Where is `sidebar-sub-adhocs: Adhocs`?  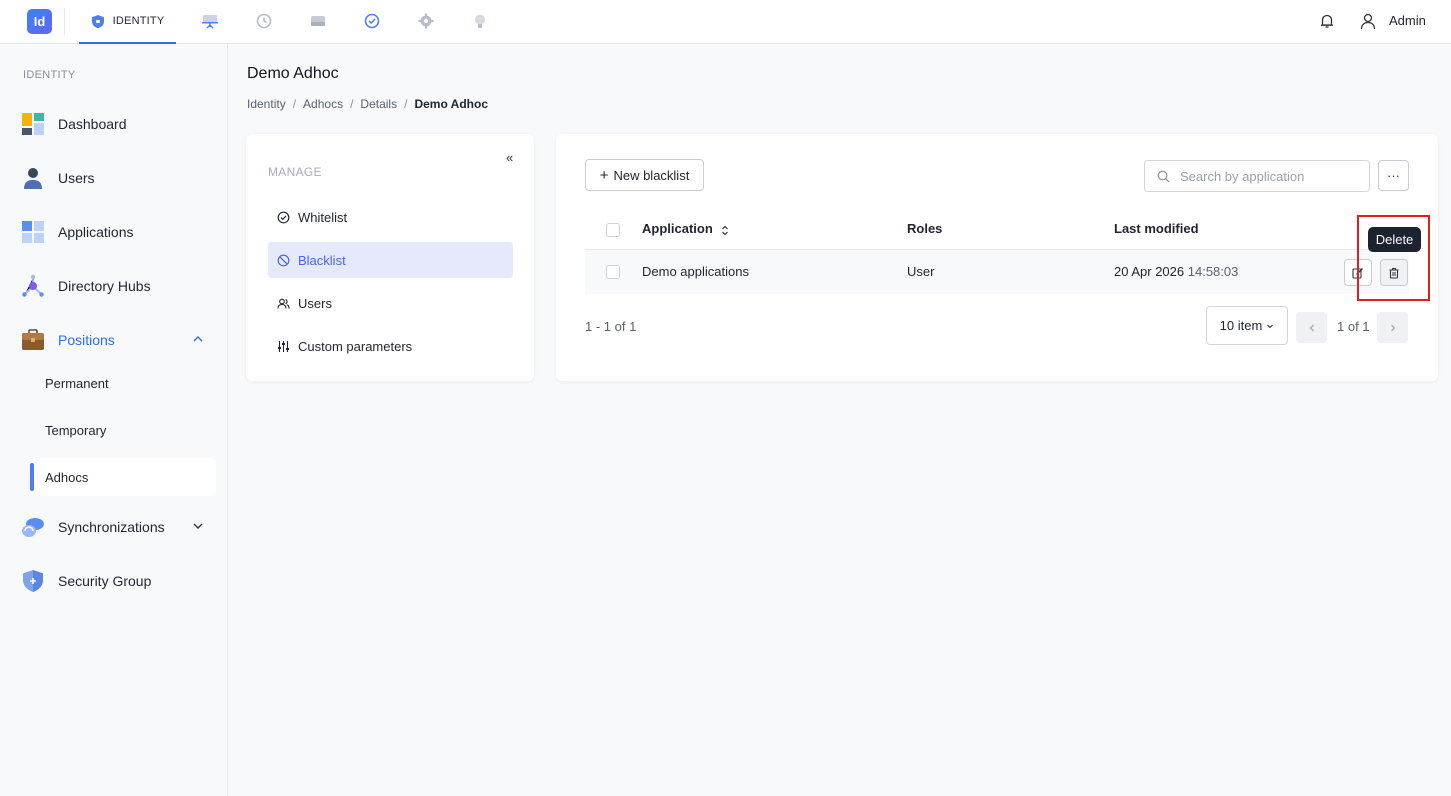
sidebar-sub-adhocs: Adhocs is located at coordinates (123, 477).